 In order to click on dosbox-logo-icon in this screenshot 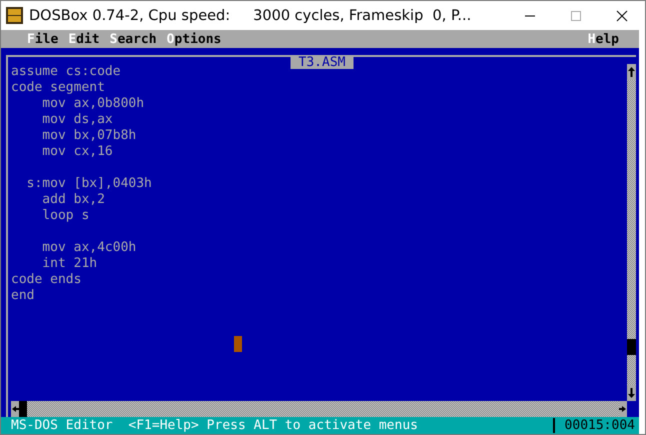, I will do `click(14, 15)`.